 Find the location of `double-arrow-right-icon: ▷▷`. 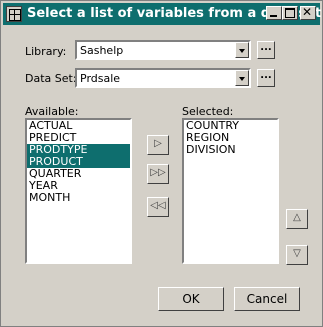

double-arrow-right-icon: ▷▷ is located at coordinates (158, 172).